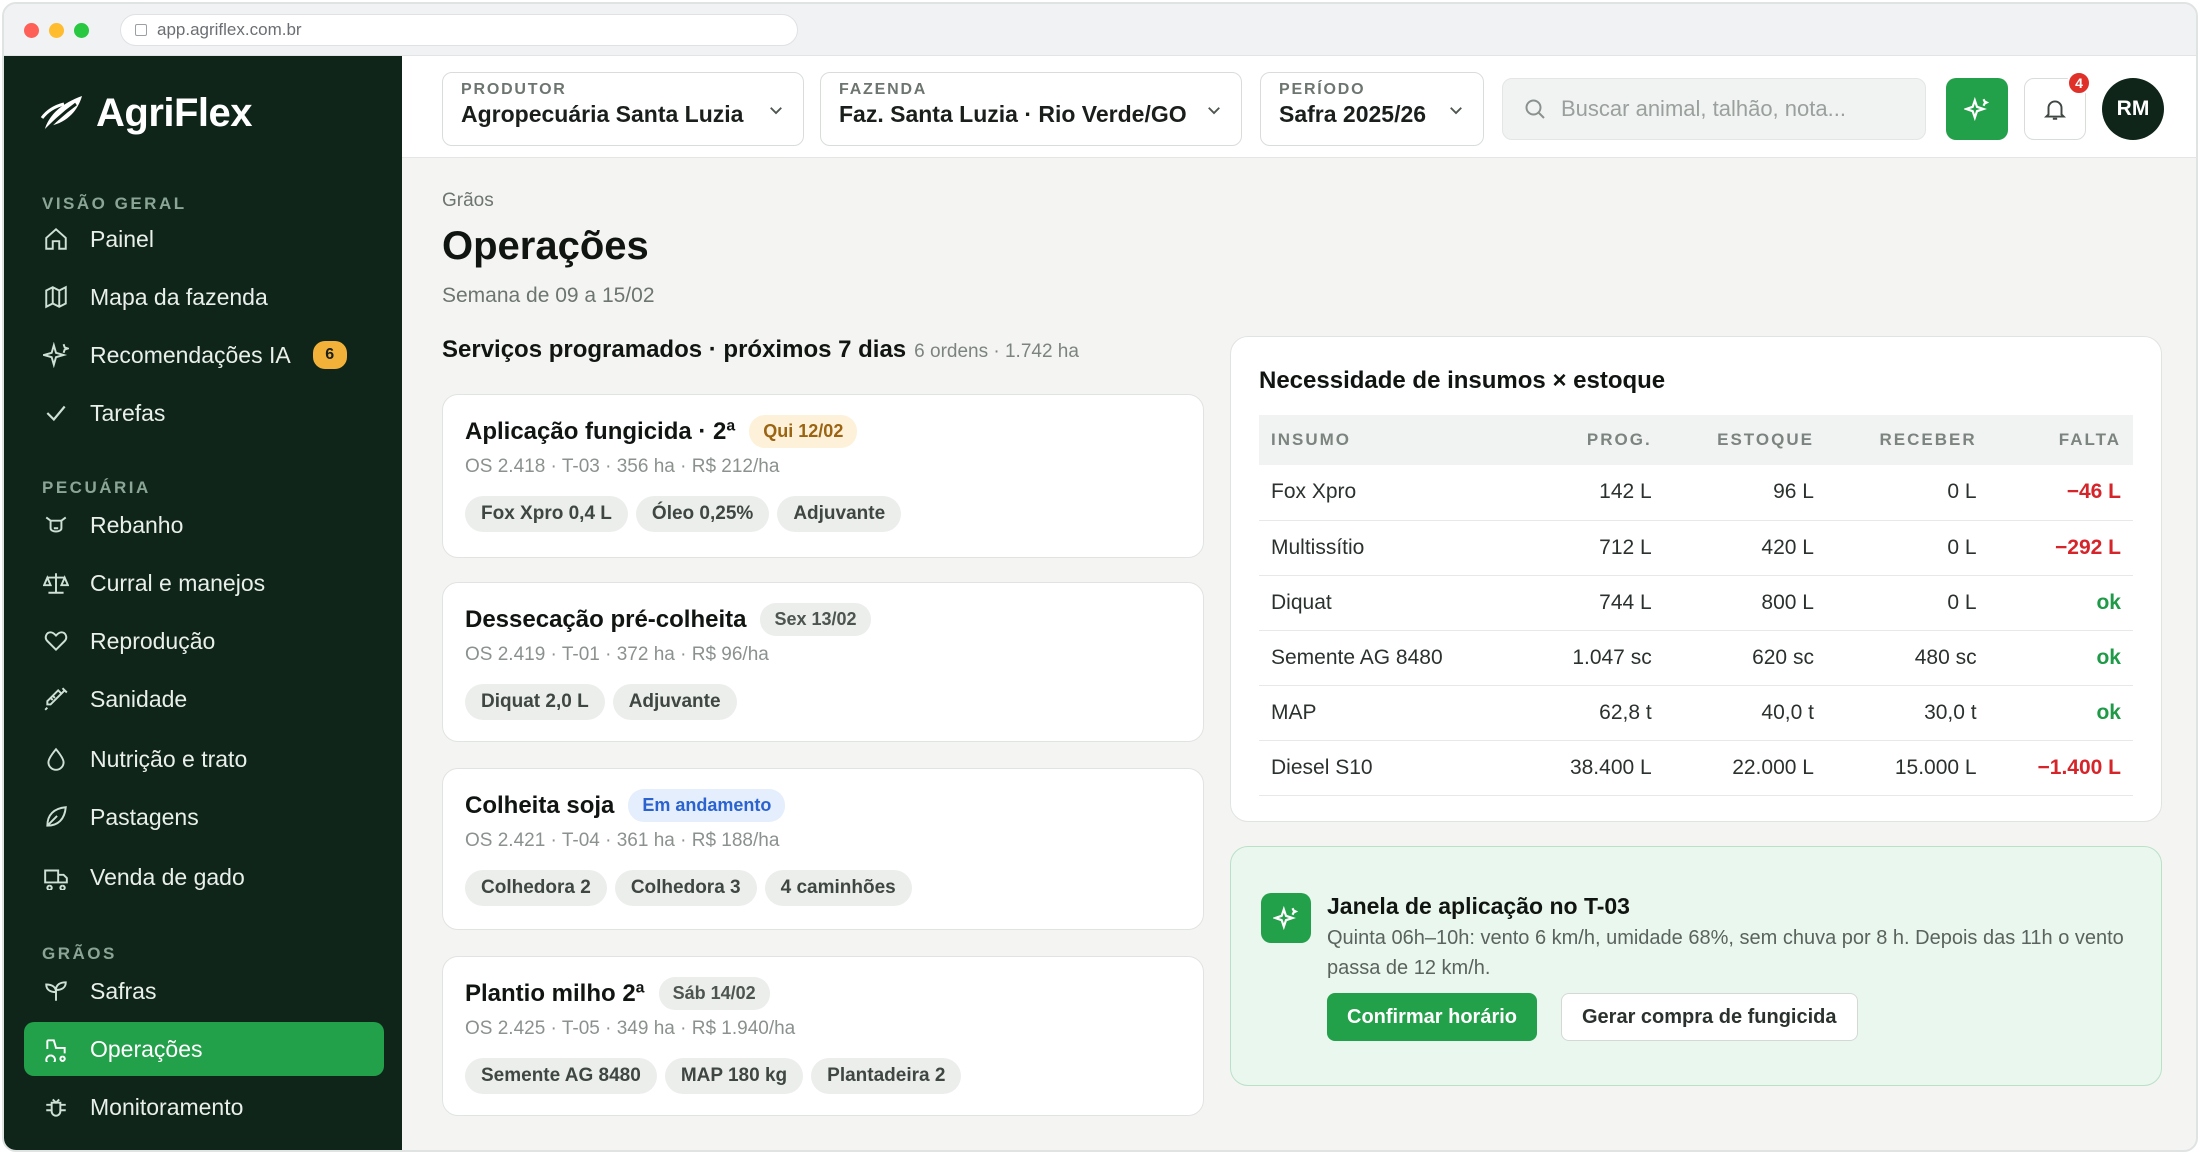  What do you see at coordinates (144, 816) in the screenshot?
I see `sidebar-item-label: Pastagens` at bounding box center [144, 816].